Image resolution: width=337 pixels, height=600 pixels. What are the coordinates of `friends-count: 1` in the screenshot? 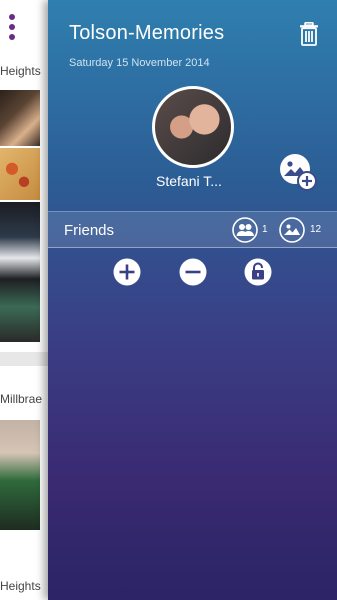 It's located at (265, 229).